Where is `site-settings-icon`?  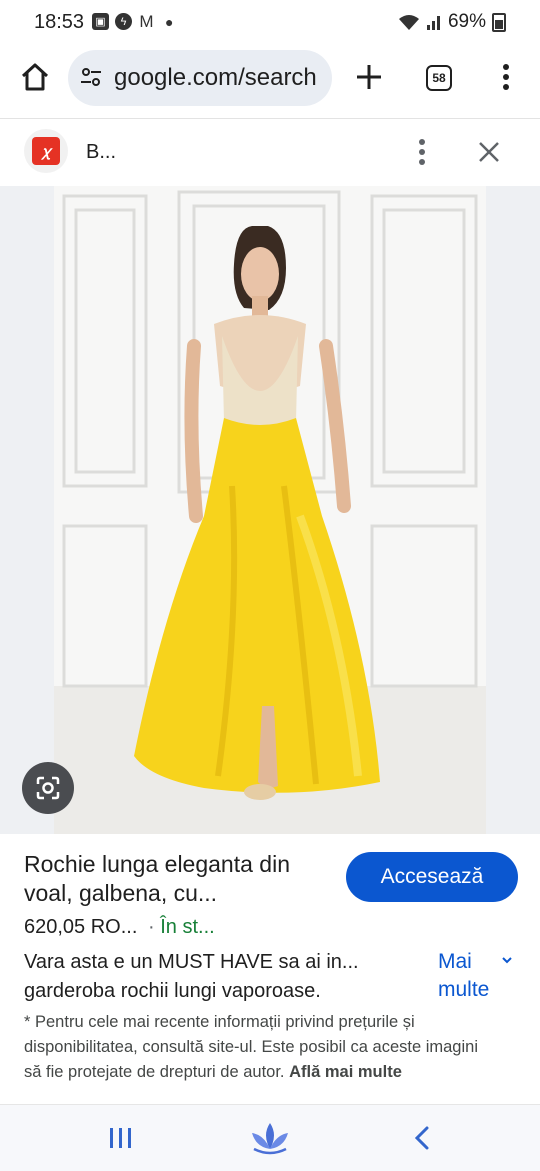
site-settings-icon is located at coordinates (91, 77).